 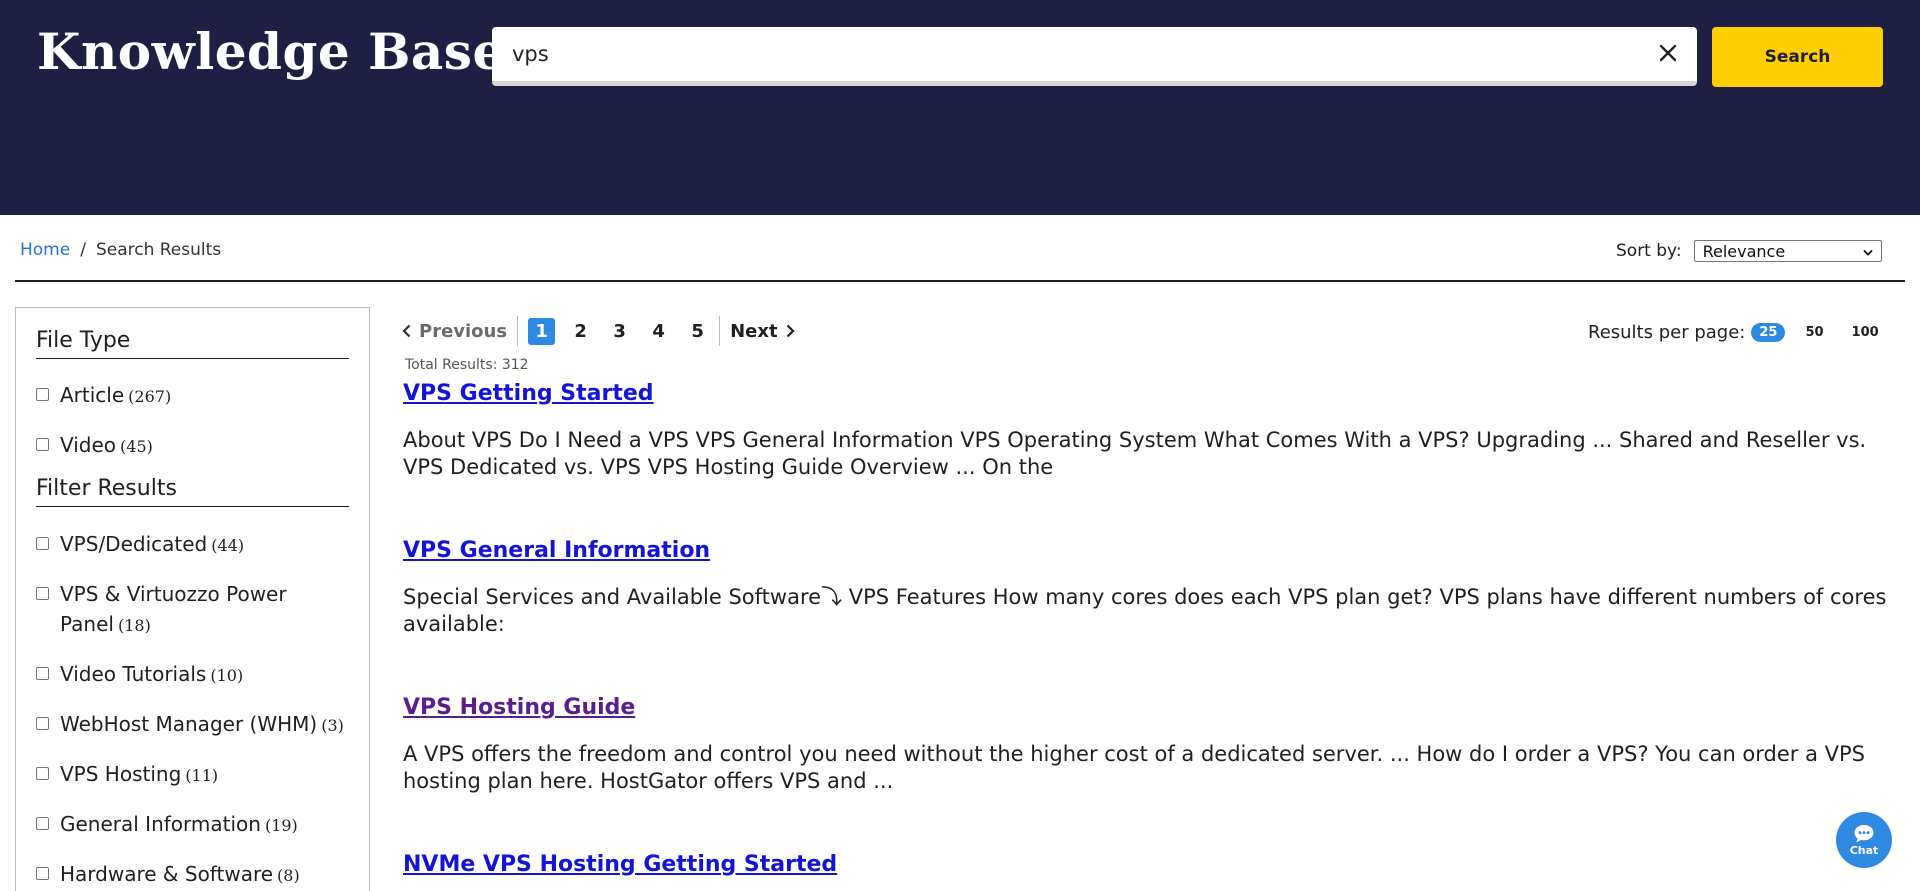 What do you see at coordinates (1864, 833) in the screenshot?
I see `chat-bubble-icon` at bounding box center [1864, 833].